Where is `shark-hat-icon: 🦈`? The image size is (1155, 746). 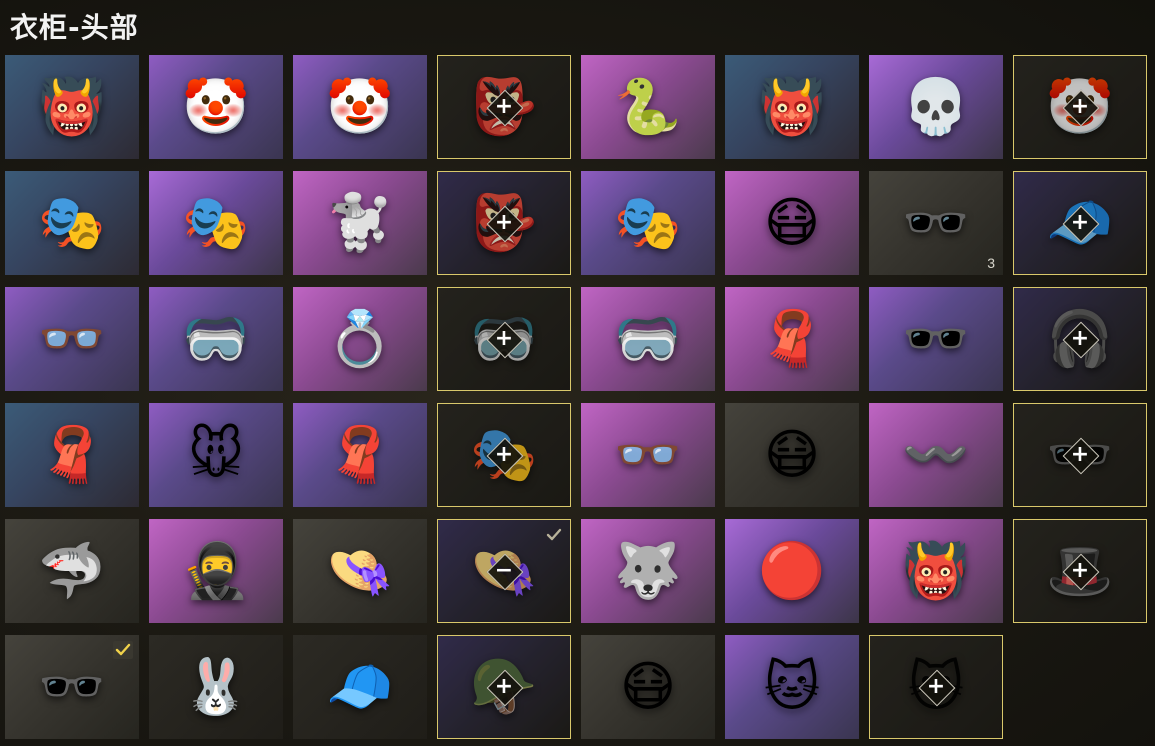 shark-hat-icon: 🦈 is located at coordinates (72, 570).